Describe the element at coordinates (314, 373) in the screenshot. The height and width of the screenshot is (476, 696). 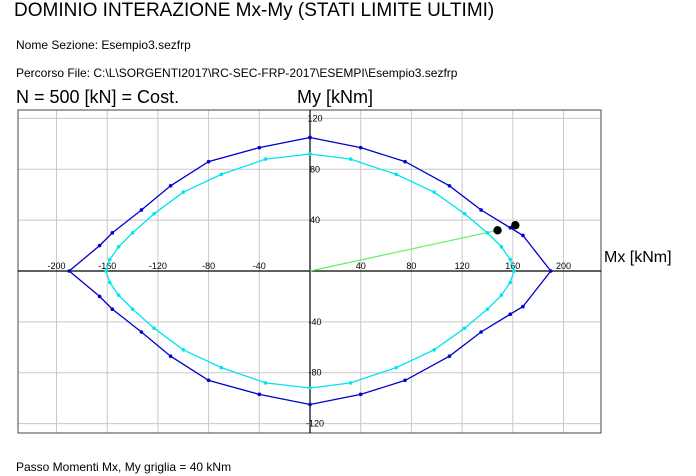
I see `y-tick-label: -80` at that location.